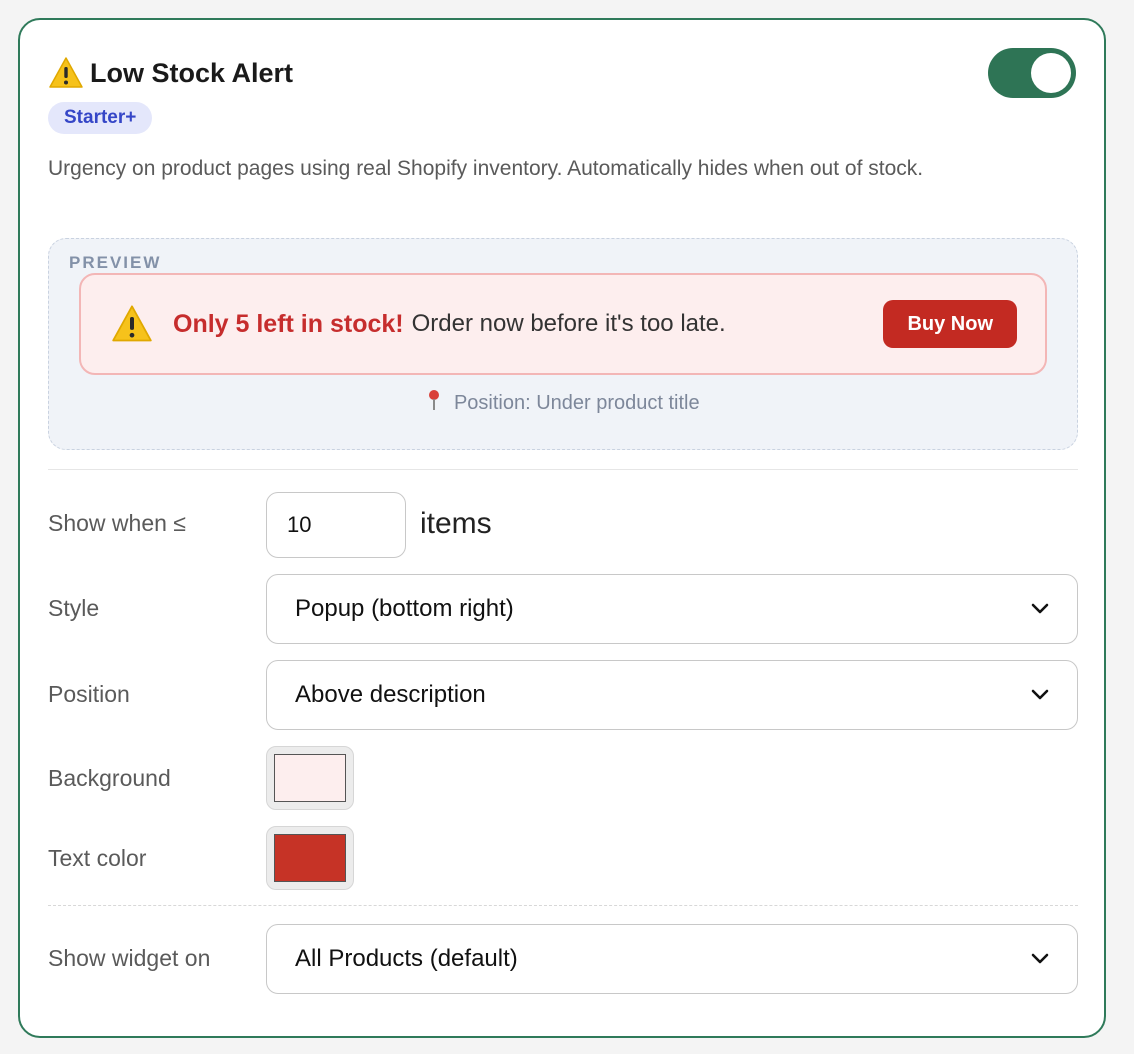 The width and height of the screenshot is (1134, 1054). Describe the element at coordinates (89, 694) in the screenshot. I see `position-label: Position` at that location.